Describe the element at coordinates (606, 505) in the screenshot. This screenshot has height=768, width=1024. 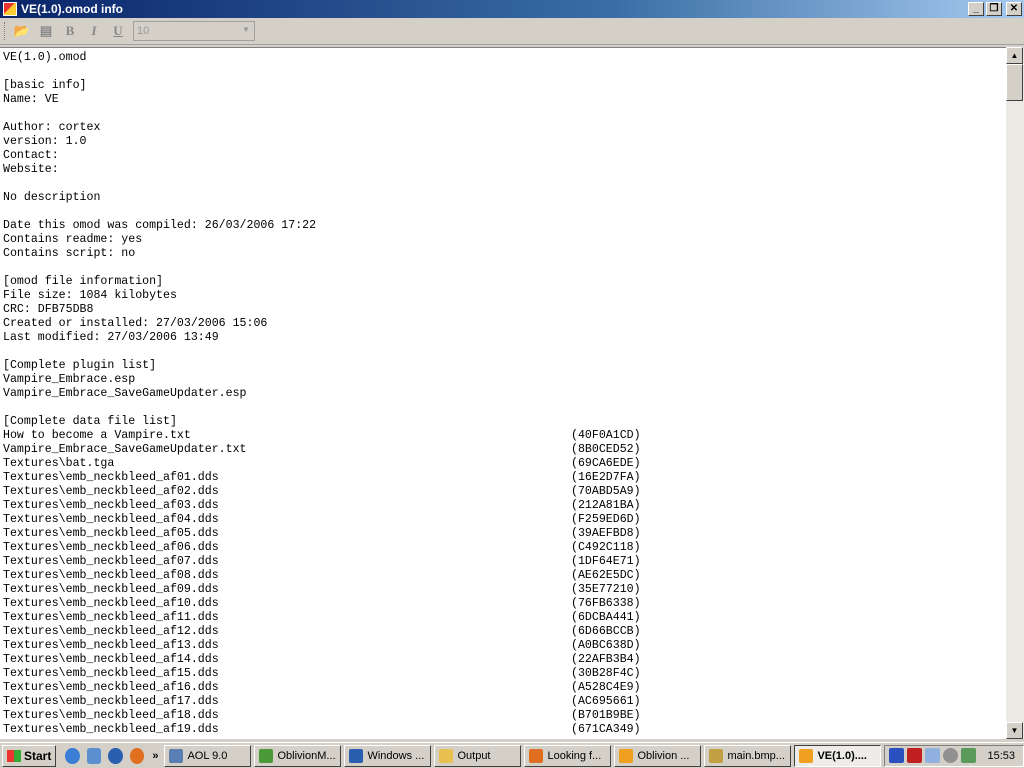
I see `file-crc: (212A81BA)` at that location.